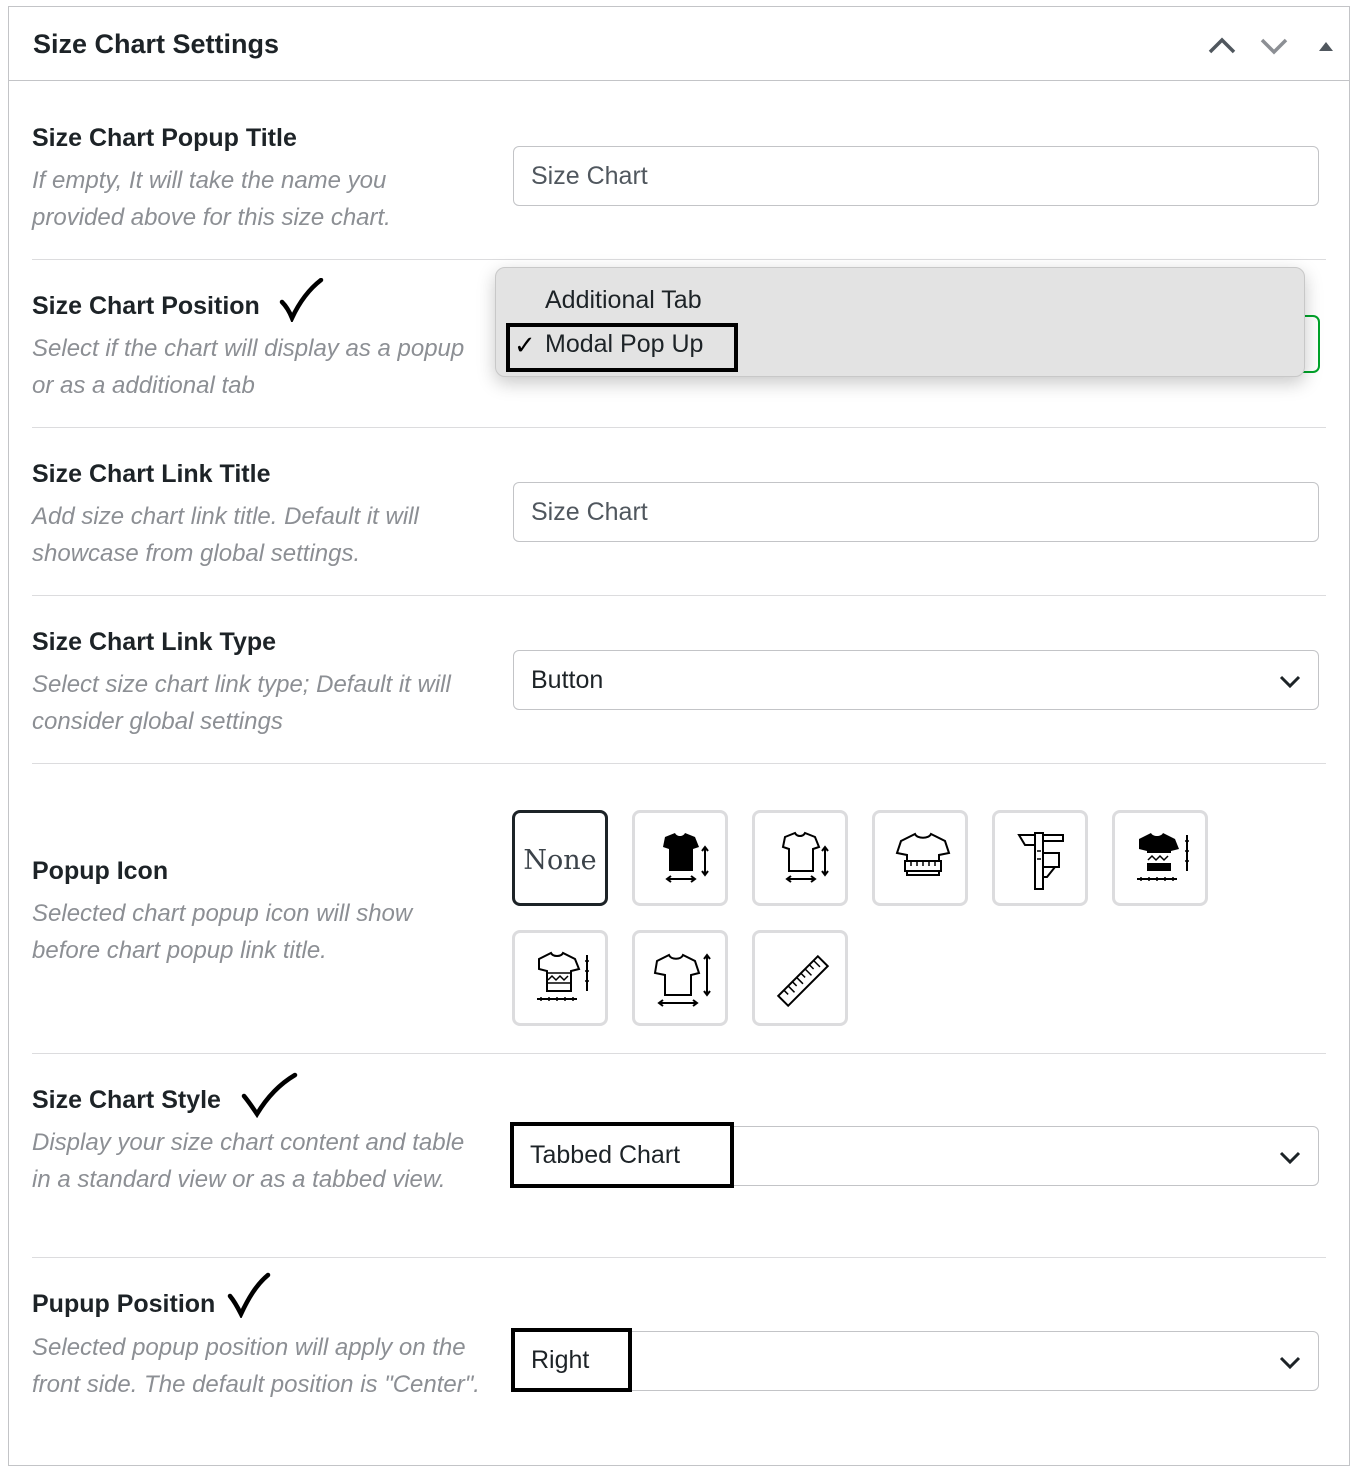  What do you see at coordinates (803, 981) in the screenshot?
I see `ruler-icon` at bounding box center [803, 981].